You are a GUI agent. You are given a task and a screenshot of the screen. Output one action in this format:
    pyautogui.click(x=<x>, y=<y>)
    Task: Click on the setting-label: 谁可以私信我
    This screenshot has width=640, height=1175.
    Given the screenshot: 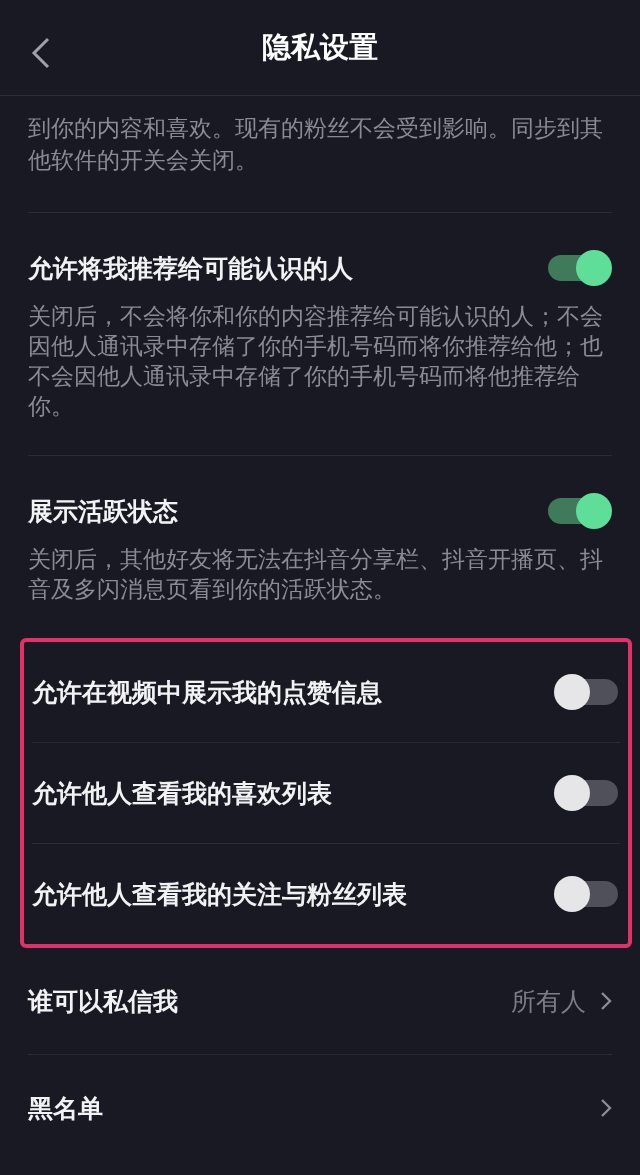 What is the action you would take?
    pyautogui.click(x=103, y=1001)
    